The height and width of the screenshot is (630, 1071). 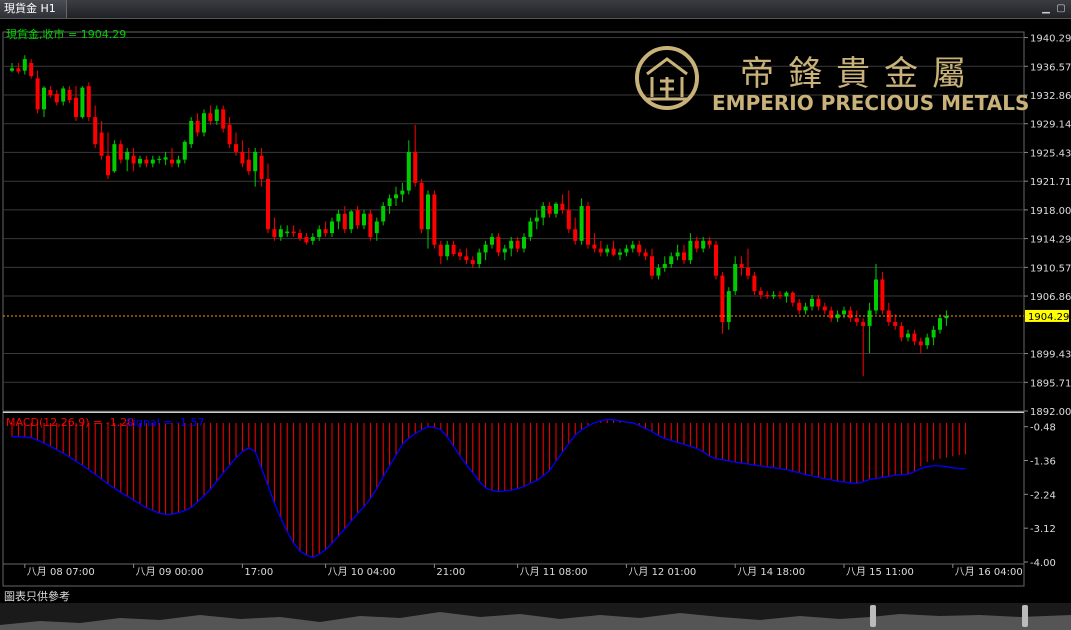 What do you see at coordinates (1050, 383) in the screenshot?
I see `price-tick-label: 1895.71` at bounding box center [1050, 383].